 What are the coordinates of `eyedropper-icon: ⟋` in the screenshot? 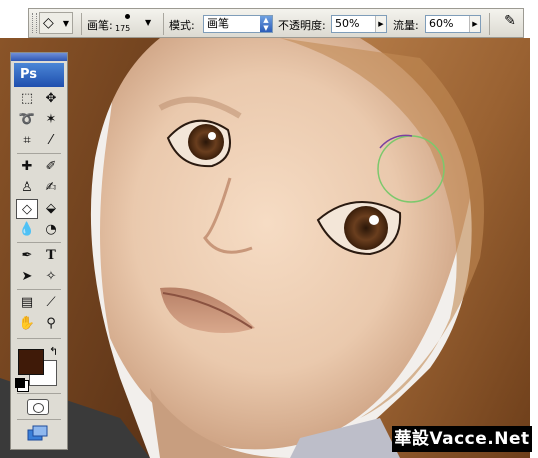 It's located at (51, 303).